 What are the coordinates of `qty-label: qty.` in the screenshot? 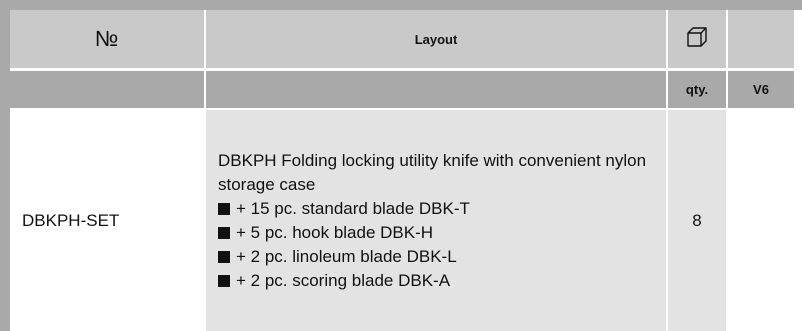 It's located at (697, 89).